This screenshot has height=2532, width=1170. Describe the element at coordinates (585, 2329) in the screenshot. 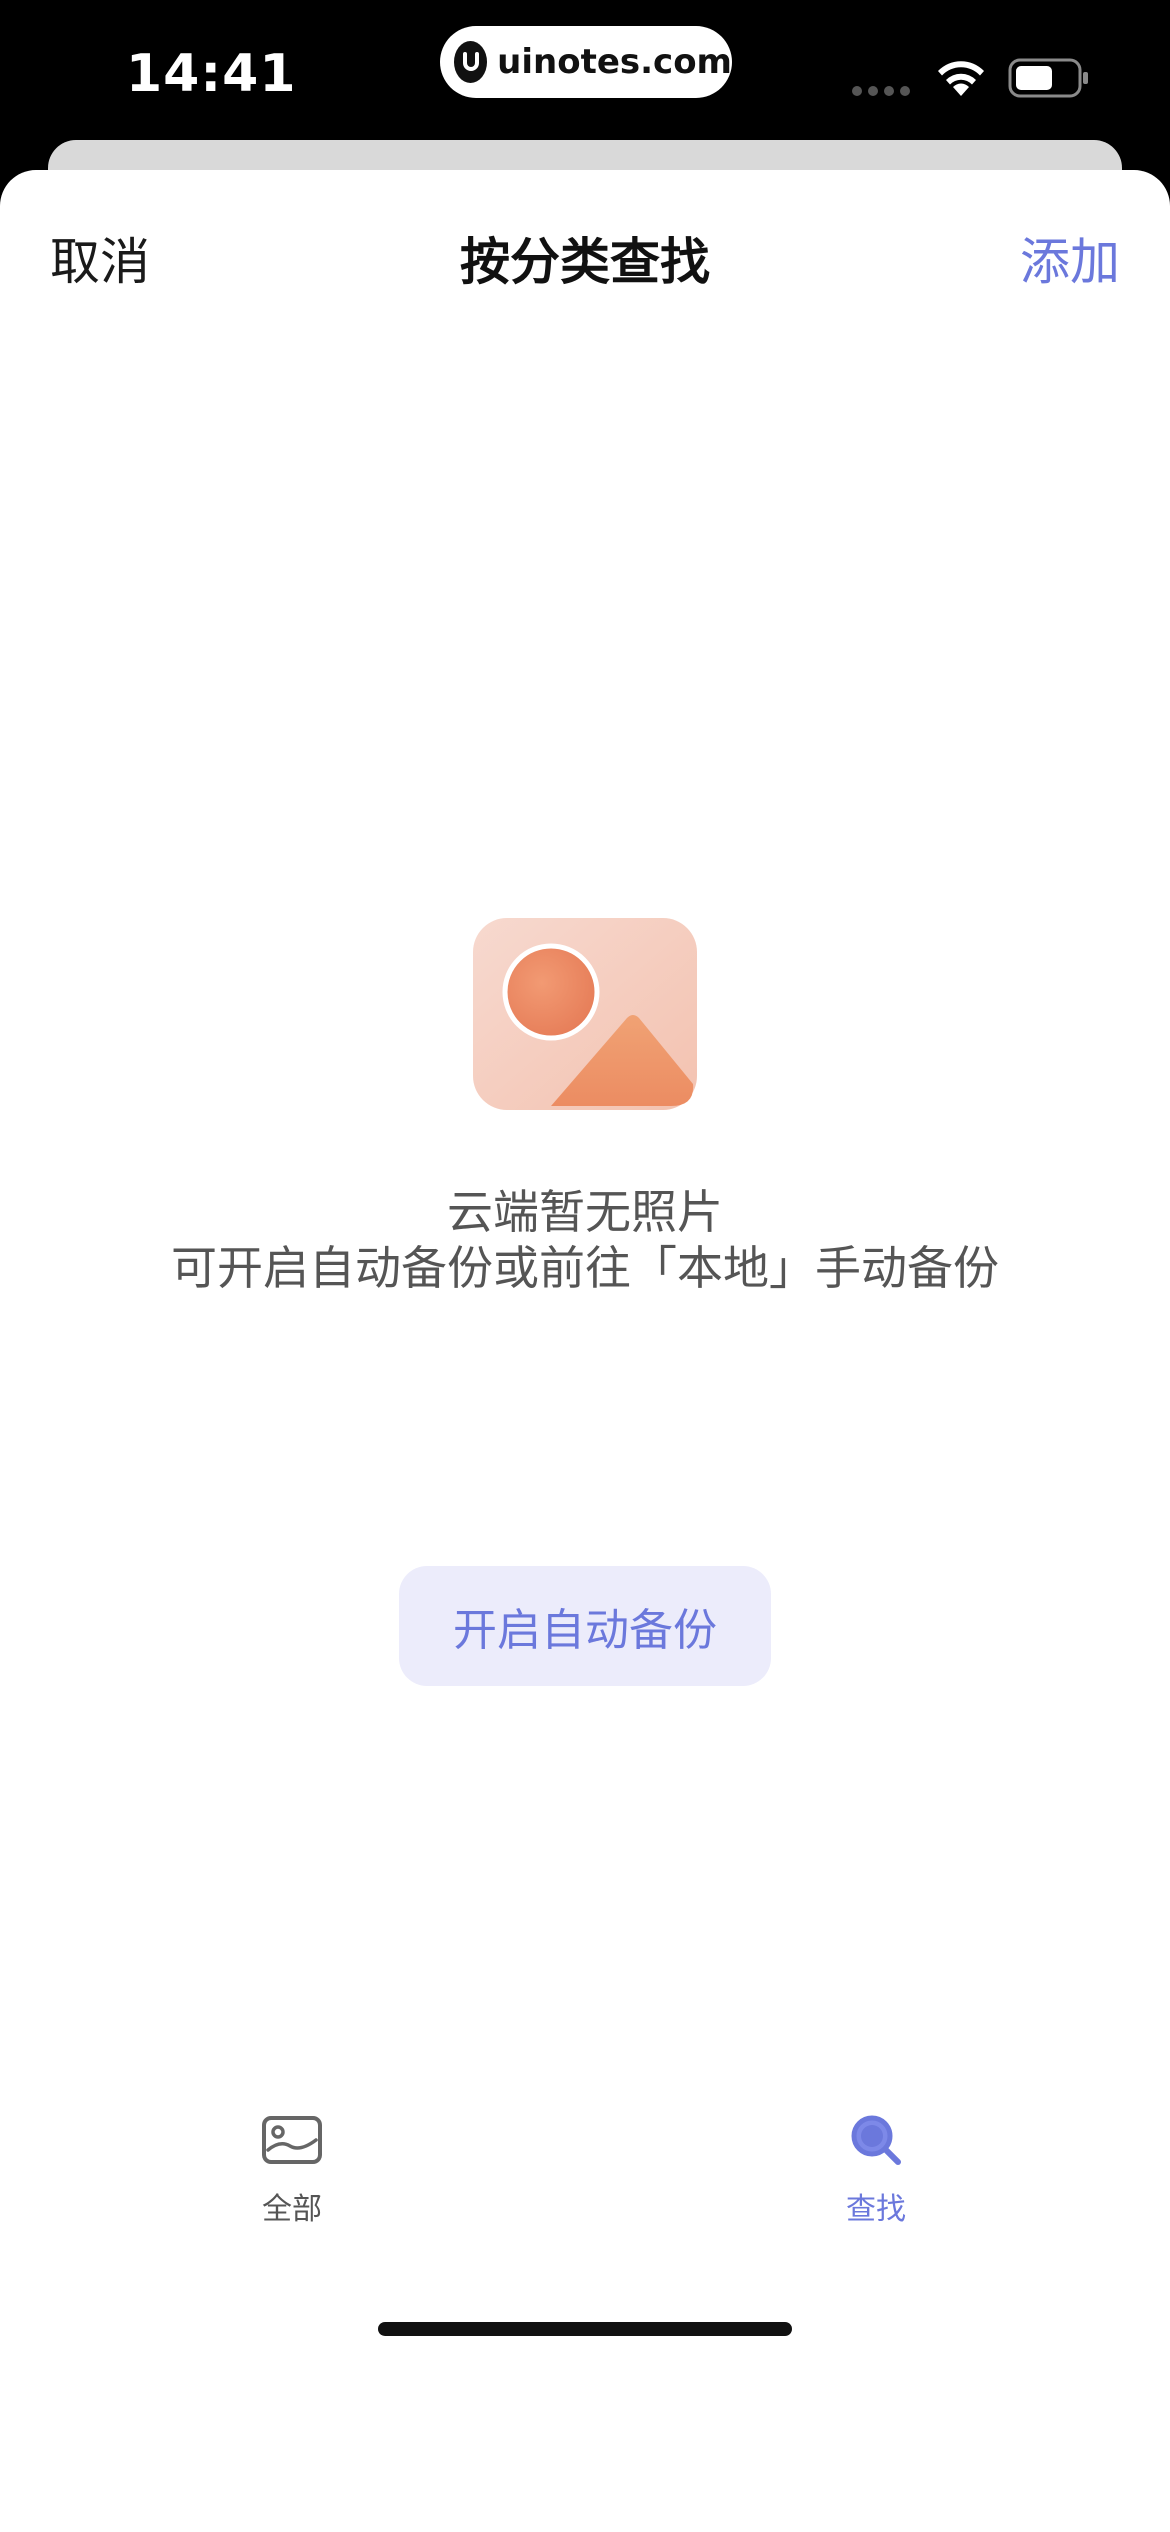

I see `home-indicator` at that location.